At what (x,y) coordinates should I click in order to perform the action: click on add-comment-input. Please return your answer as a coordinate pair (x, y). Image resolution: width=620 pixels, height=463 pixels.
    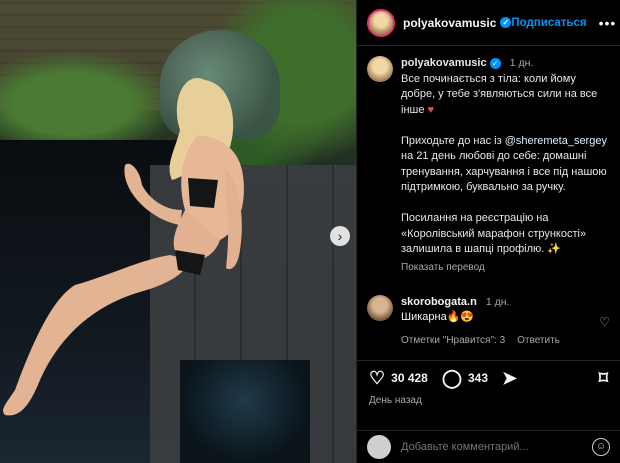
    Looking at the image, I should click on (491, 447).